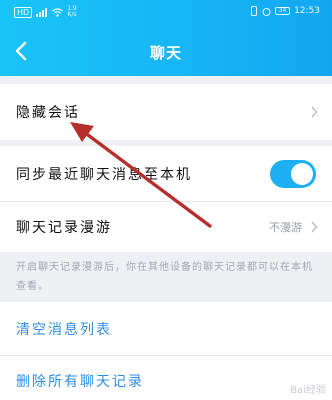 The width and height of the screenshot is (332, 400). I want to click on sync-messages-label: 同步最近聊天消息至本机, so click(104, 174).